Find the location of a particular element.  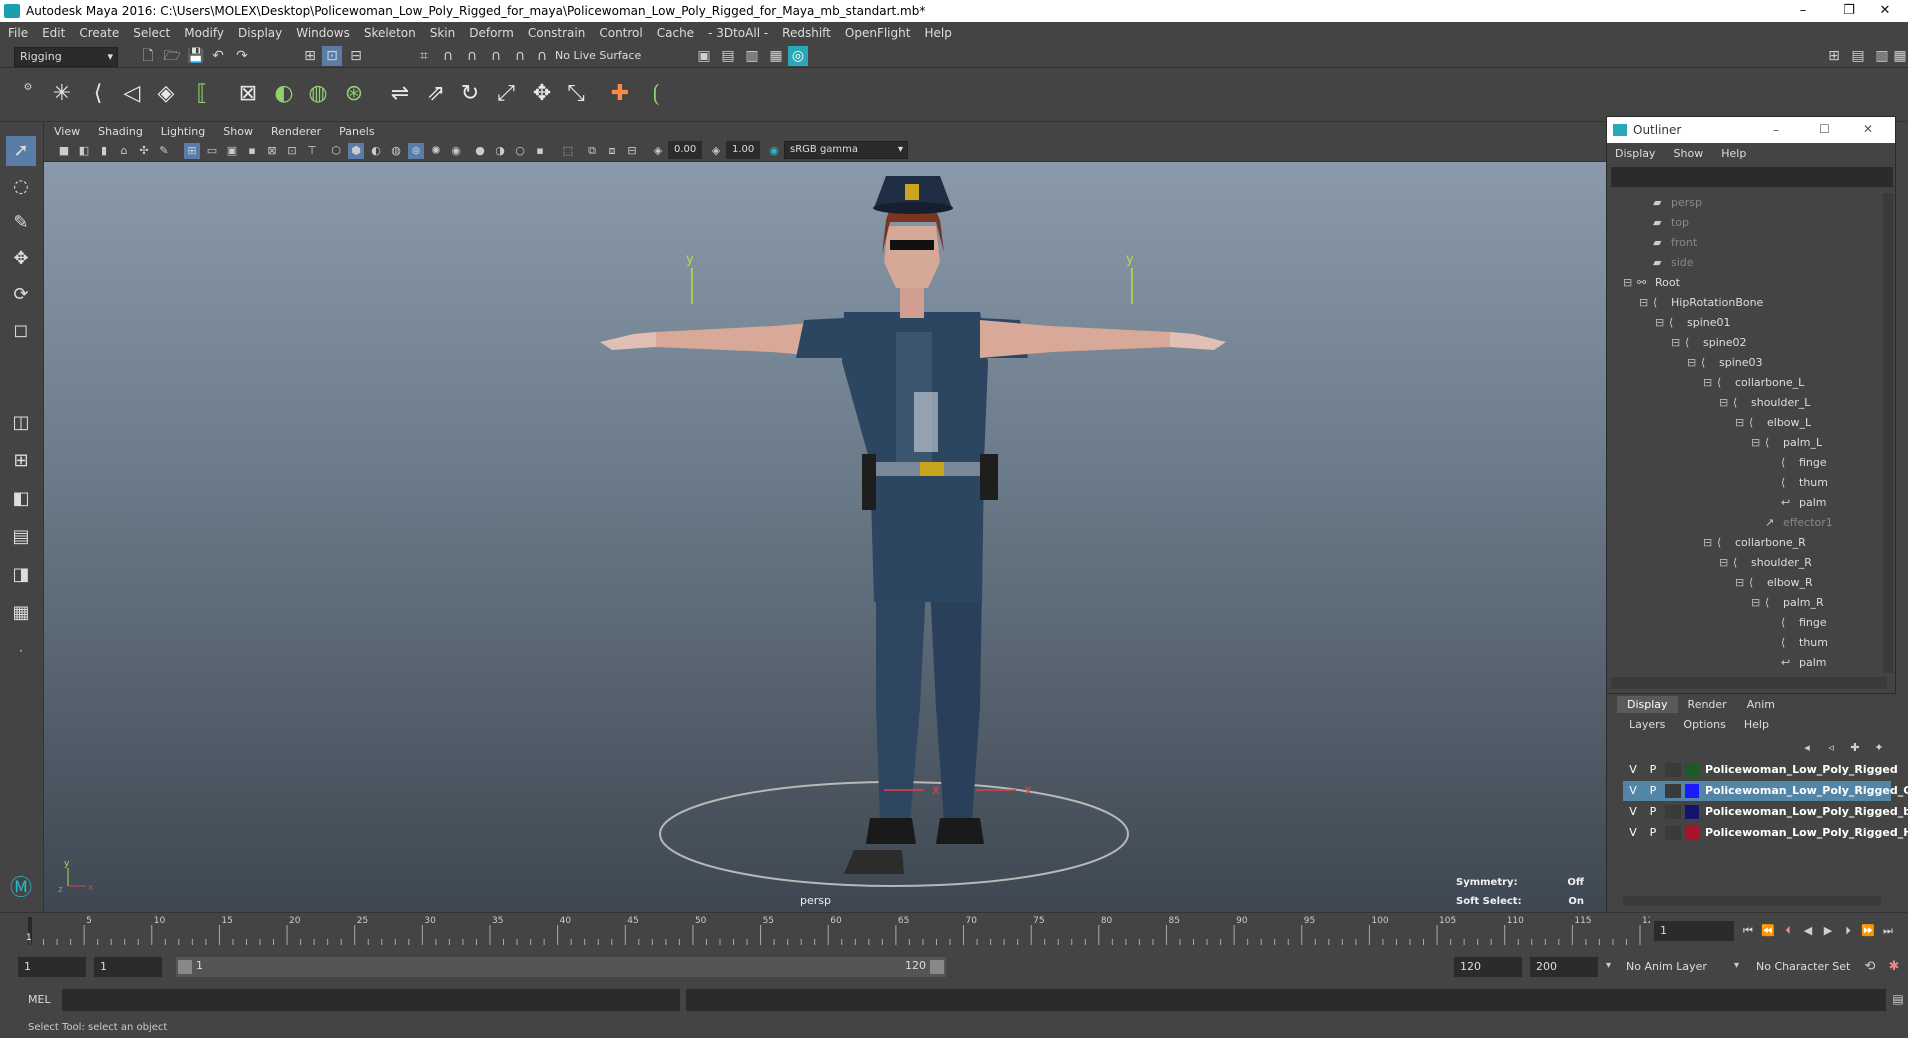

menu-display: Display is located at coordinates (260, 33).